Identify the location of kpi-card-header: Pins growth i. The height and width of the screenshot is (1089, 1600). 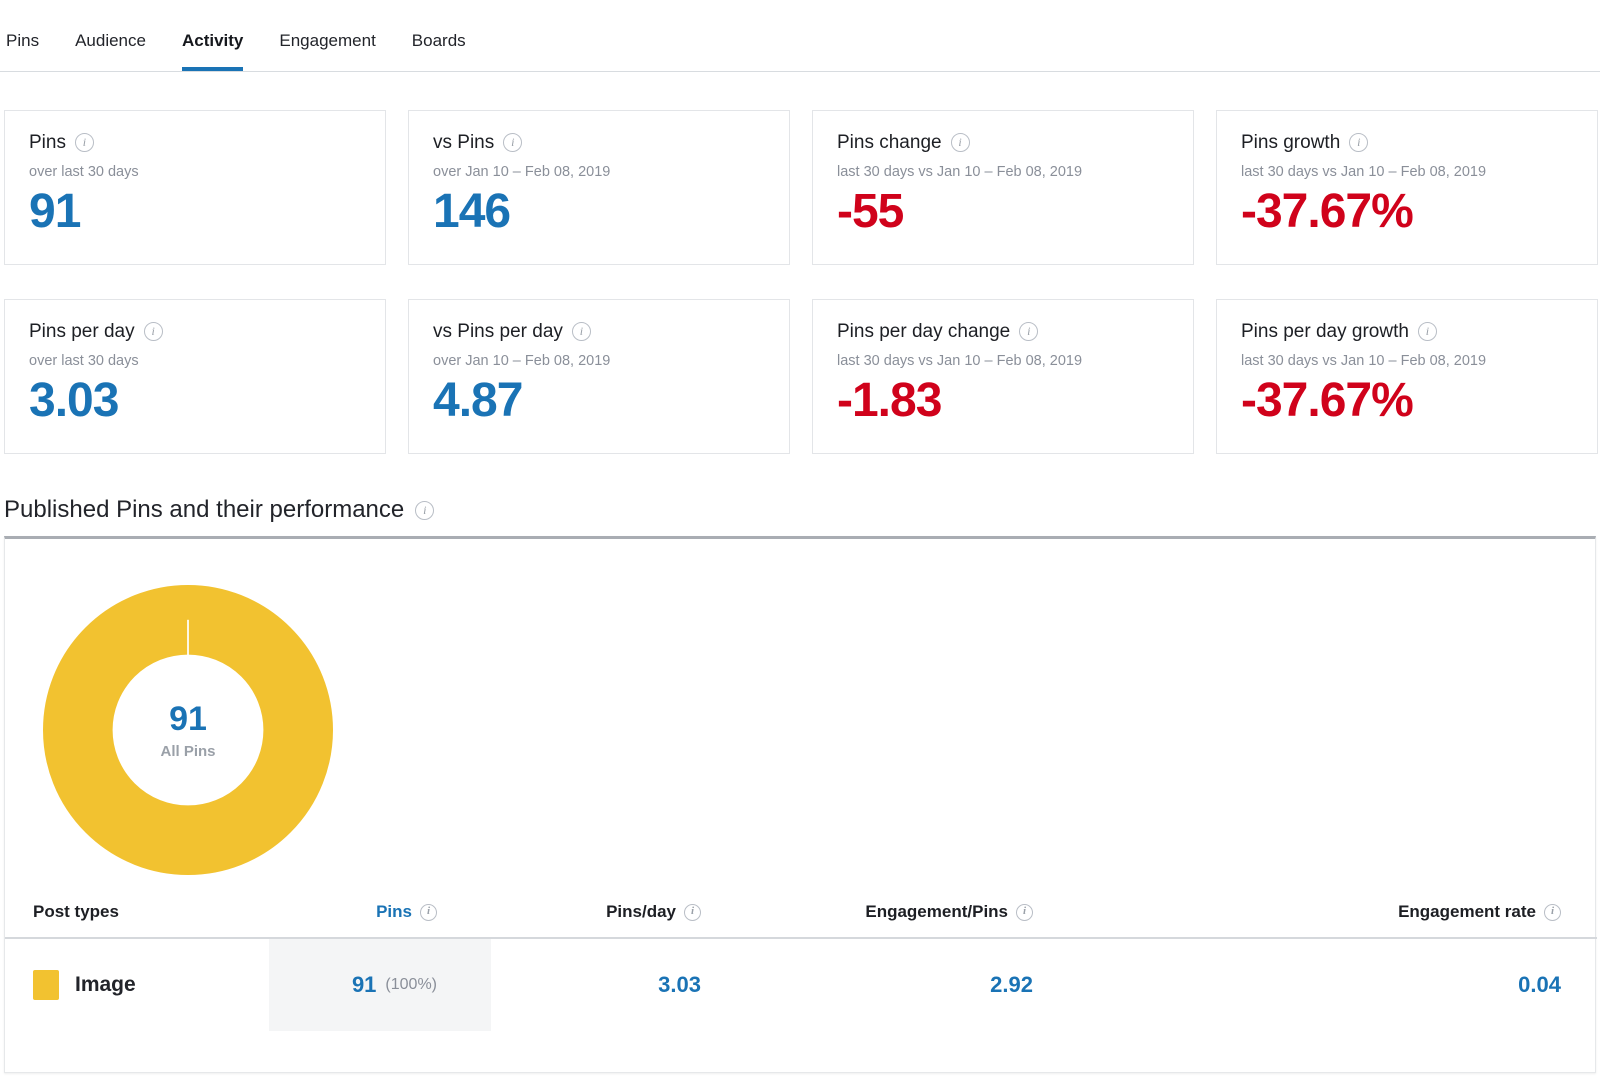
(1407, 142).